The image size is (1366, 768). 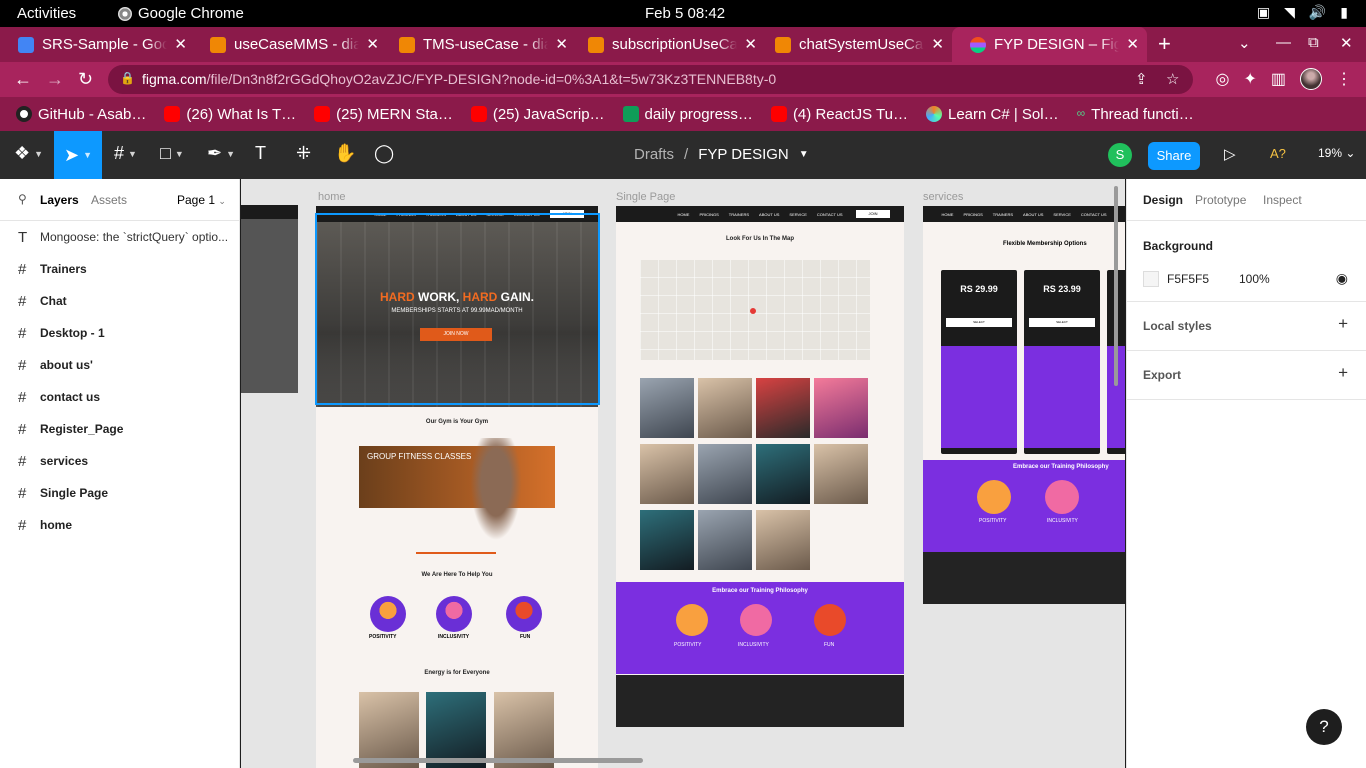 What do you see at coordinates (1172, 79) in the screenshot?
I see `bookmark-star-icon: ☆` at bounding box center [1172, 79].